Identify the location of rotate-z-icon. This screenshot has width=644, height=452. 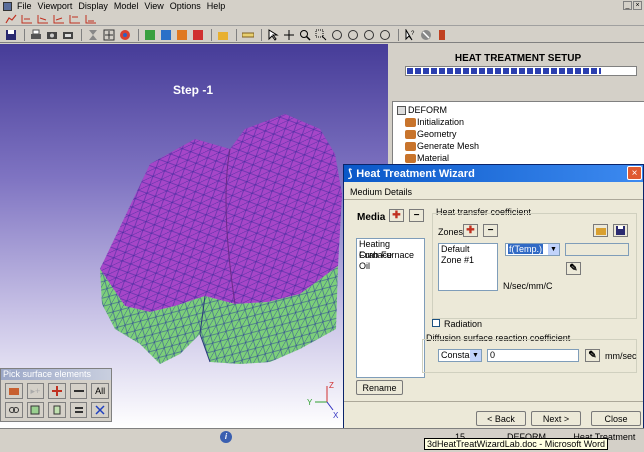
(368, 35).